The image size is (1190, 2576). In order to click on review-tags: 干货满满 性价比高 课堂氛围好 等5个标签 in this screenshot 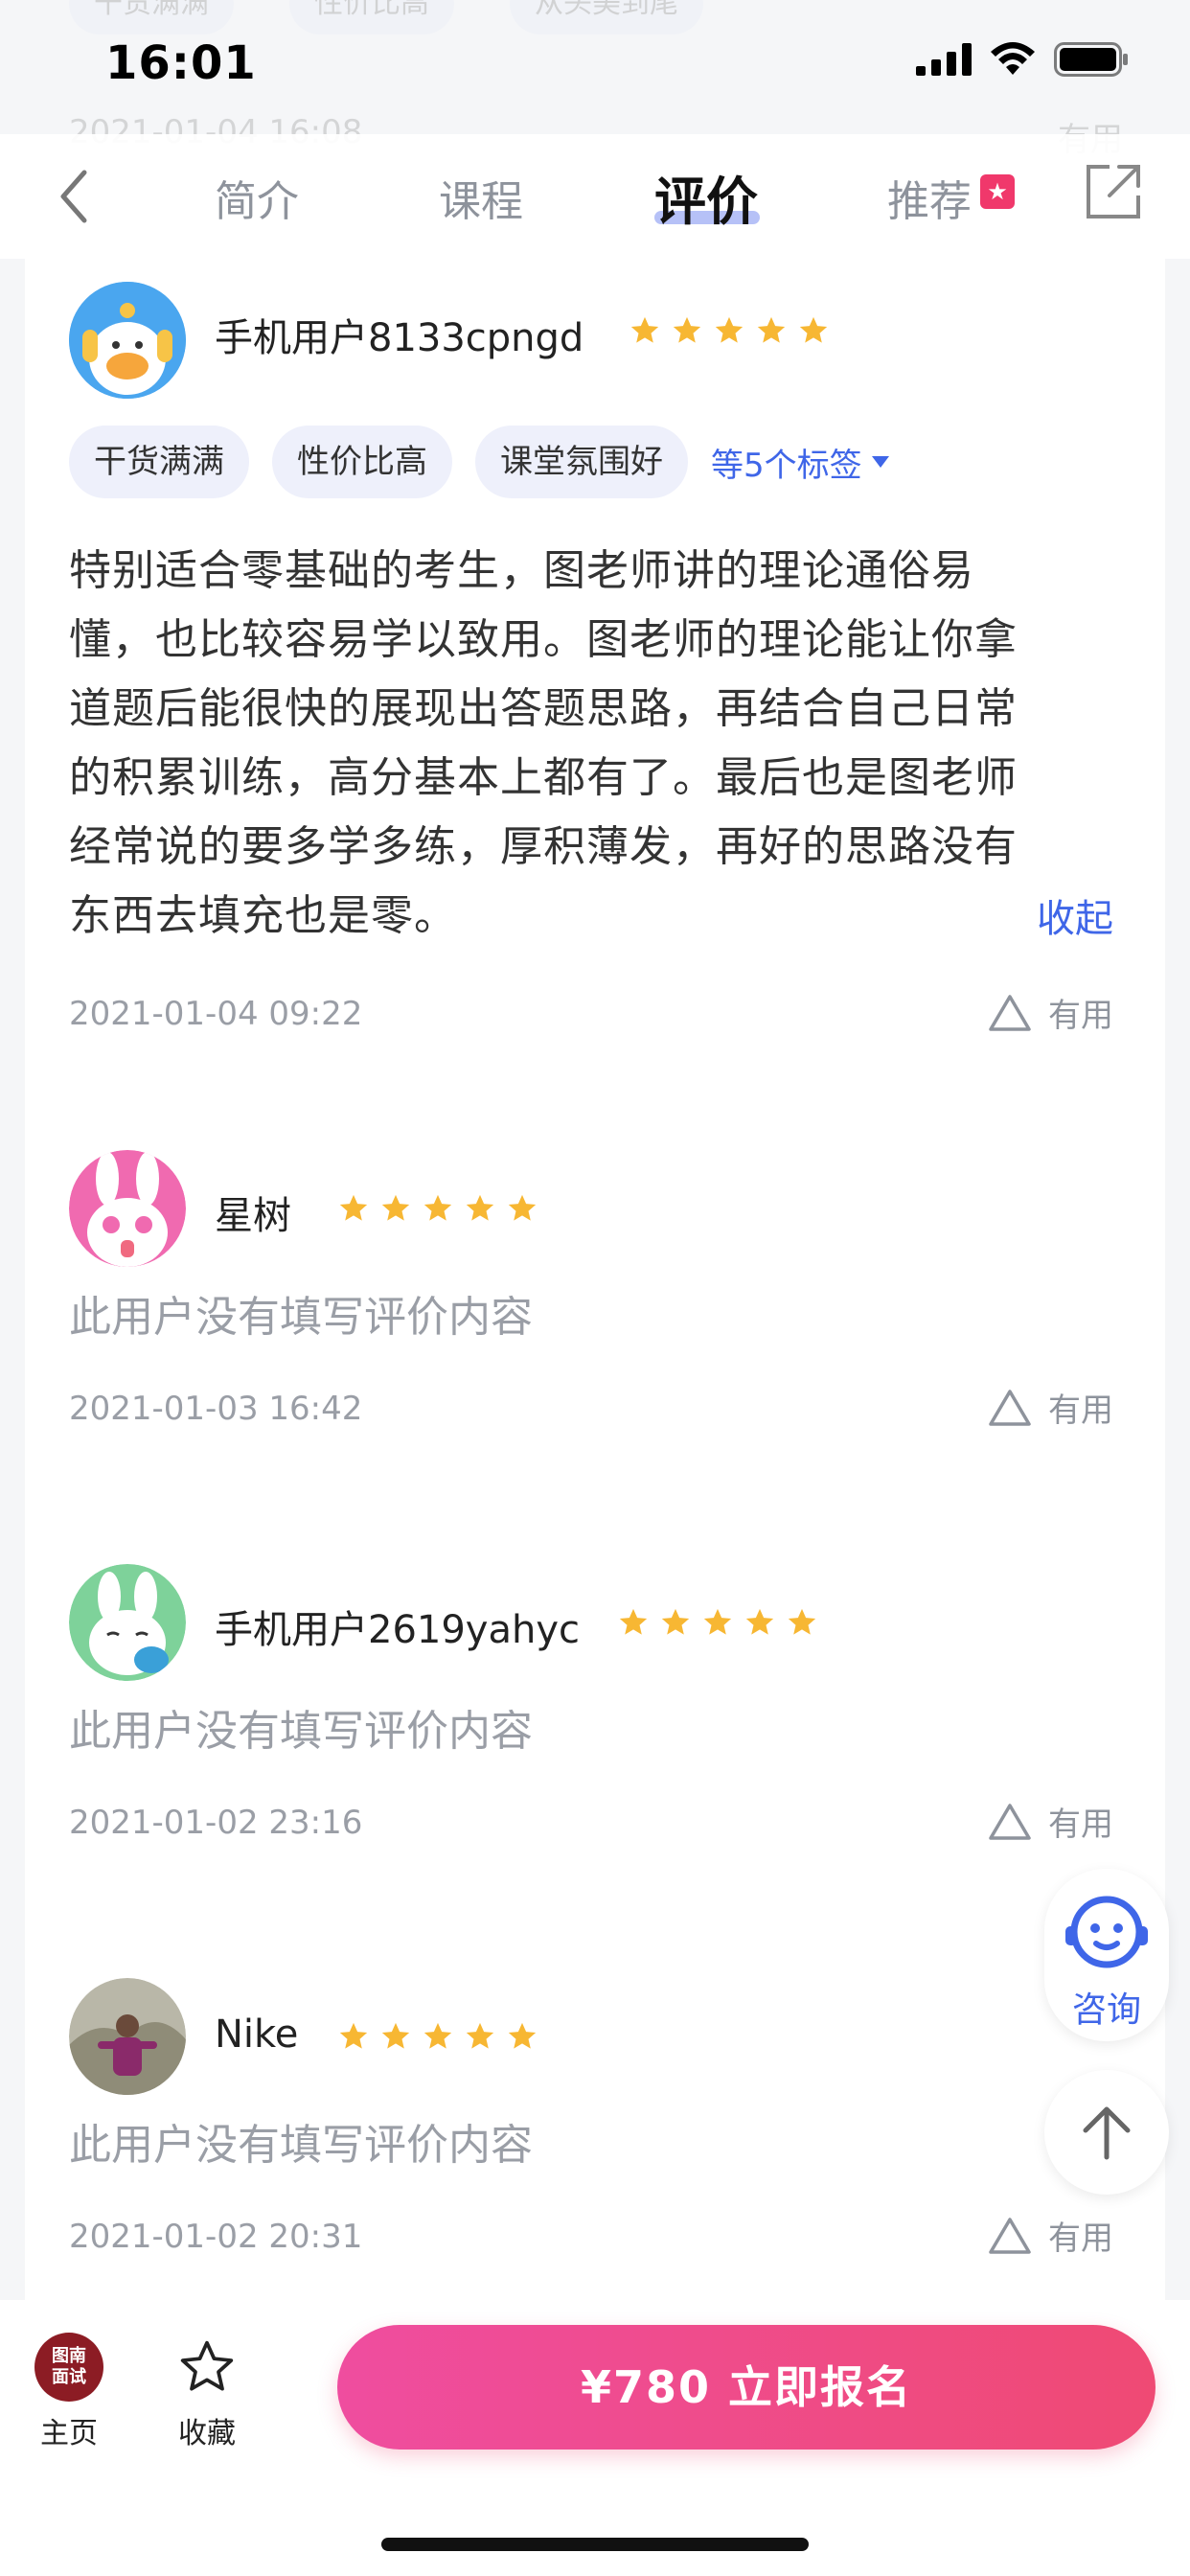, I will do `click(480, 462)`.